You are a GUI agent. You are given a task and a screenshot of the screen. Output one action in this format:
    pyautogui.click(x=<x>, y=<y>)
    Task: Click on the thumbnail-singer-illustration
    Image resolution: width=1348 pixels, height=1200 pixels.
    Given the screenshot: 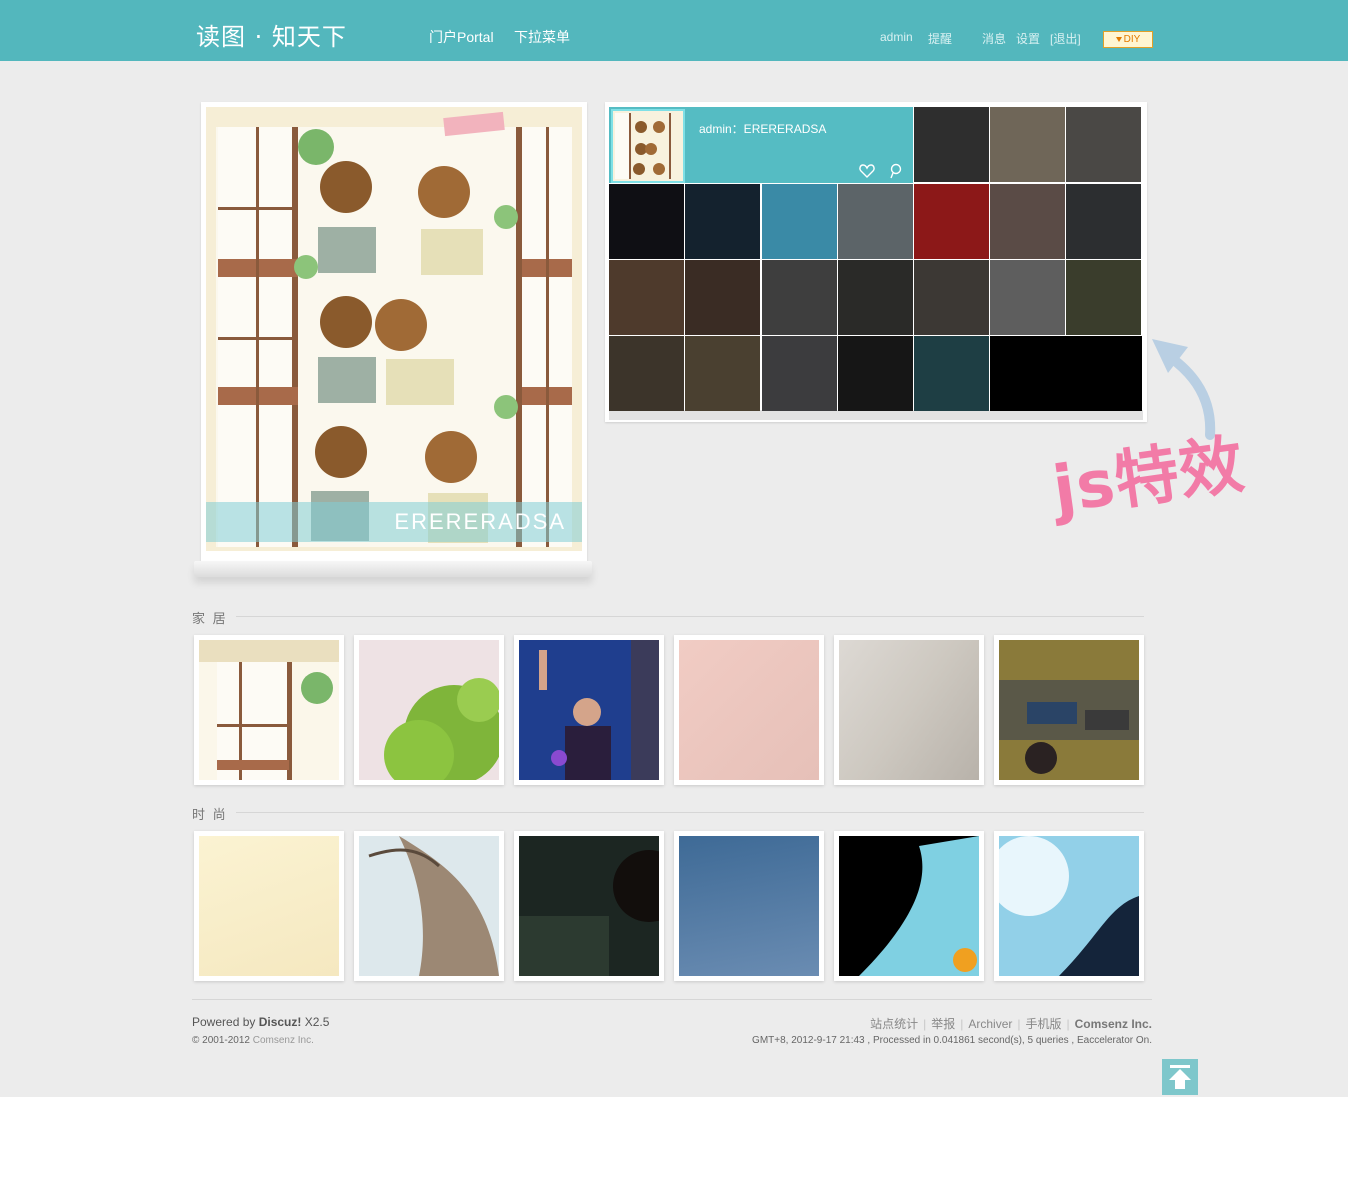 What is the action you would take?
    pyautogui.click(x=589, y=710)
    